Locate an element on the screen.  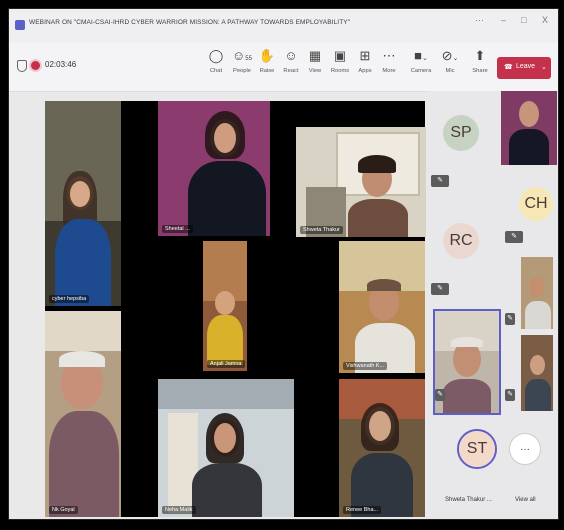
grid-icon: ▦ is located at coordinates (315, 55).